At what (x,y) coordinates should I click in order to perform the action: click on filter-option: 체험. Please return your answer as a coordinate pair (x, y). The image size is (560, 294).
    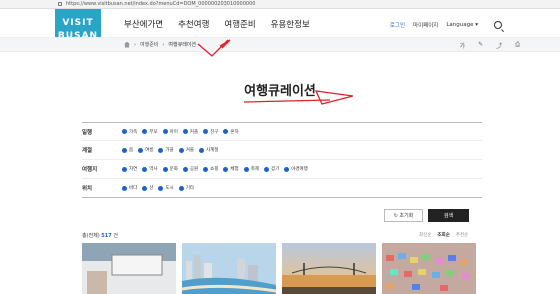
    Looking at the image, I should click on (231, 169).